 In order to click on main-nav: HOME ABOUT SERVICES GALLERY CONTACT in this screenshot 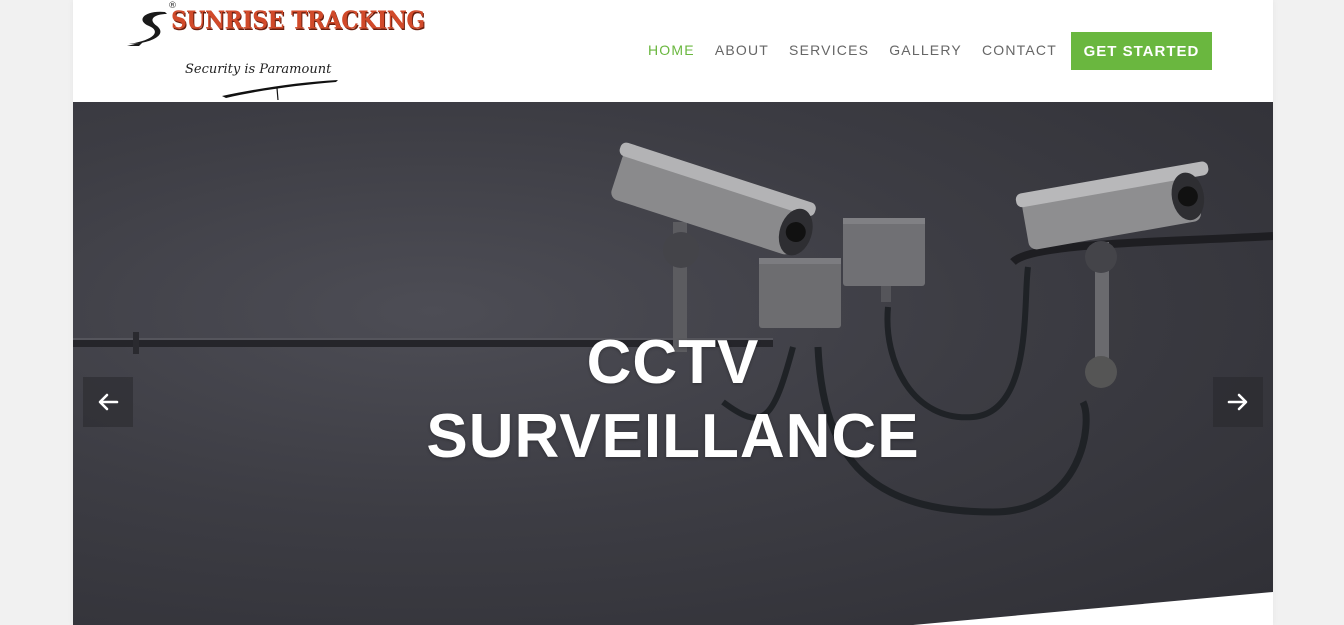, I will do `click(862, 50)`.